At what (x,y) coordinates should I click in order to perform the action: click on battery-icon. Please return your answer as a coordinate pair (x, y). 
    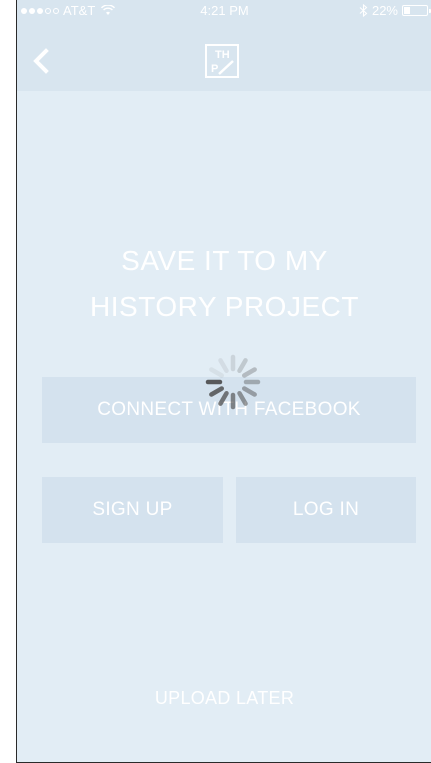
    Looking at the image, I should click on (416, 10).